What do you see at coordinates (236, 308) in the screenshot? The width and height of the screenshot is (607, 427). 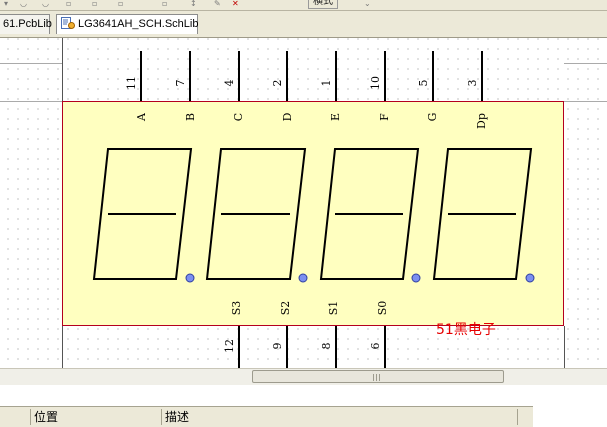 I see `pin-name: S3` at bounding box center [236, 308].